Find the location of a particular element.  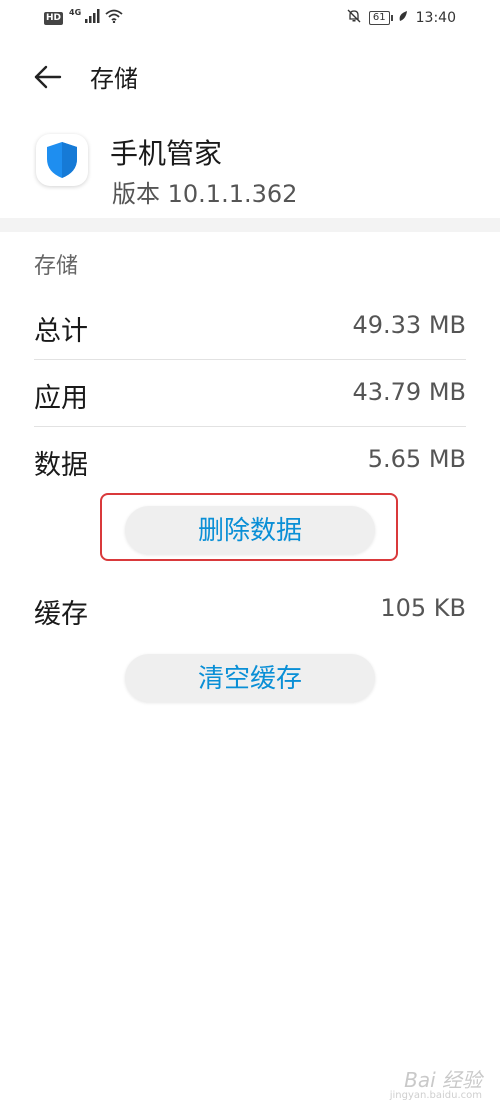

shield-icon is located at coordinates (62, 160).